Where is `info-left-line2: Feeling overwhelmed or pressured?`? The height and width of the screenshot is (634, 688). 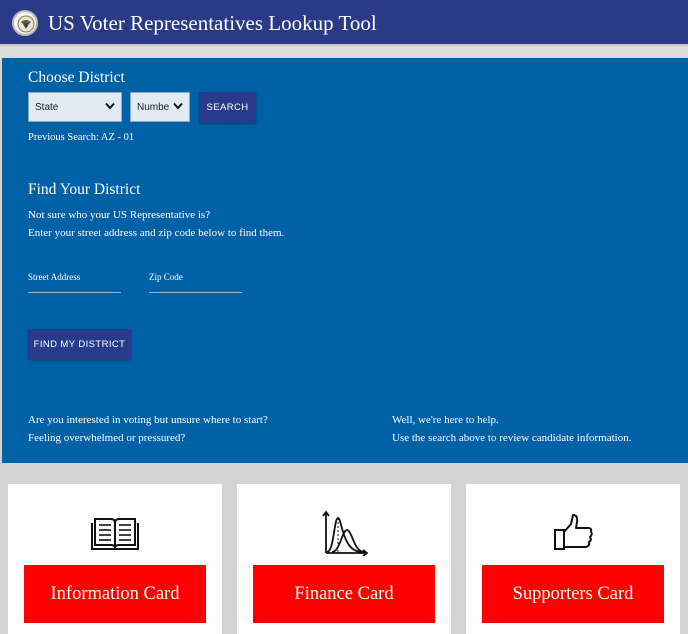 info-left-line2: Feeling overwhelmed or pressured? is located at coordinates (107, 438).